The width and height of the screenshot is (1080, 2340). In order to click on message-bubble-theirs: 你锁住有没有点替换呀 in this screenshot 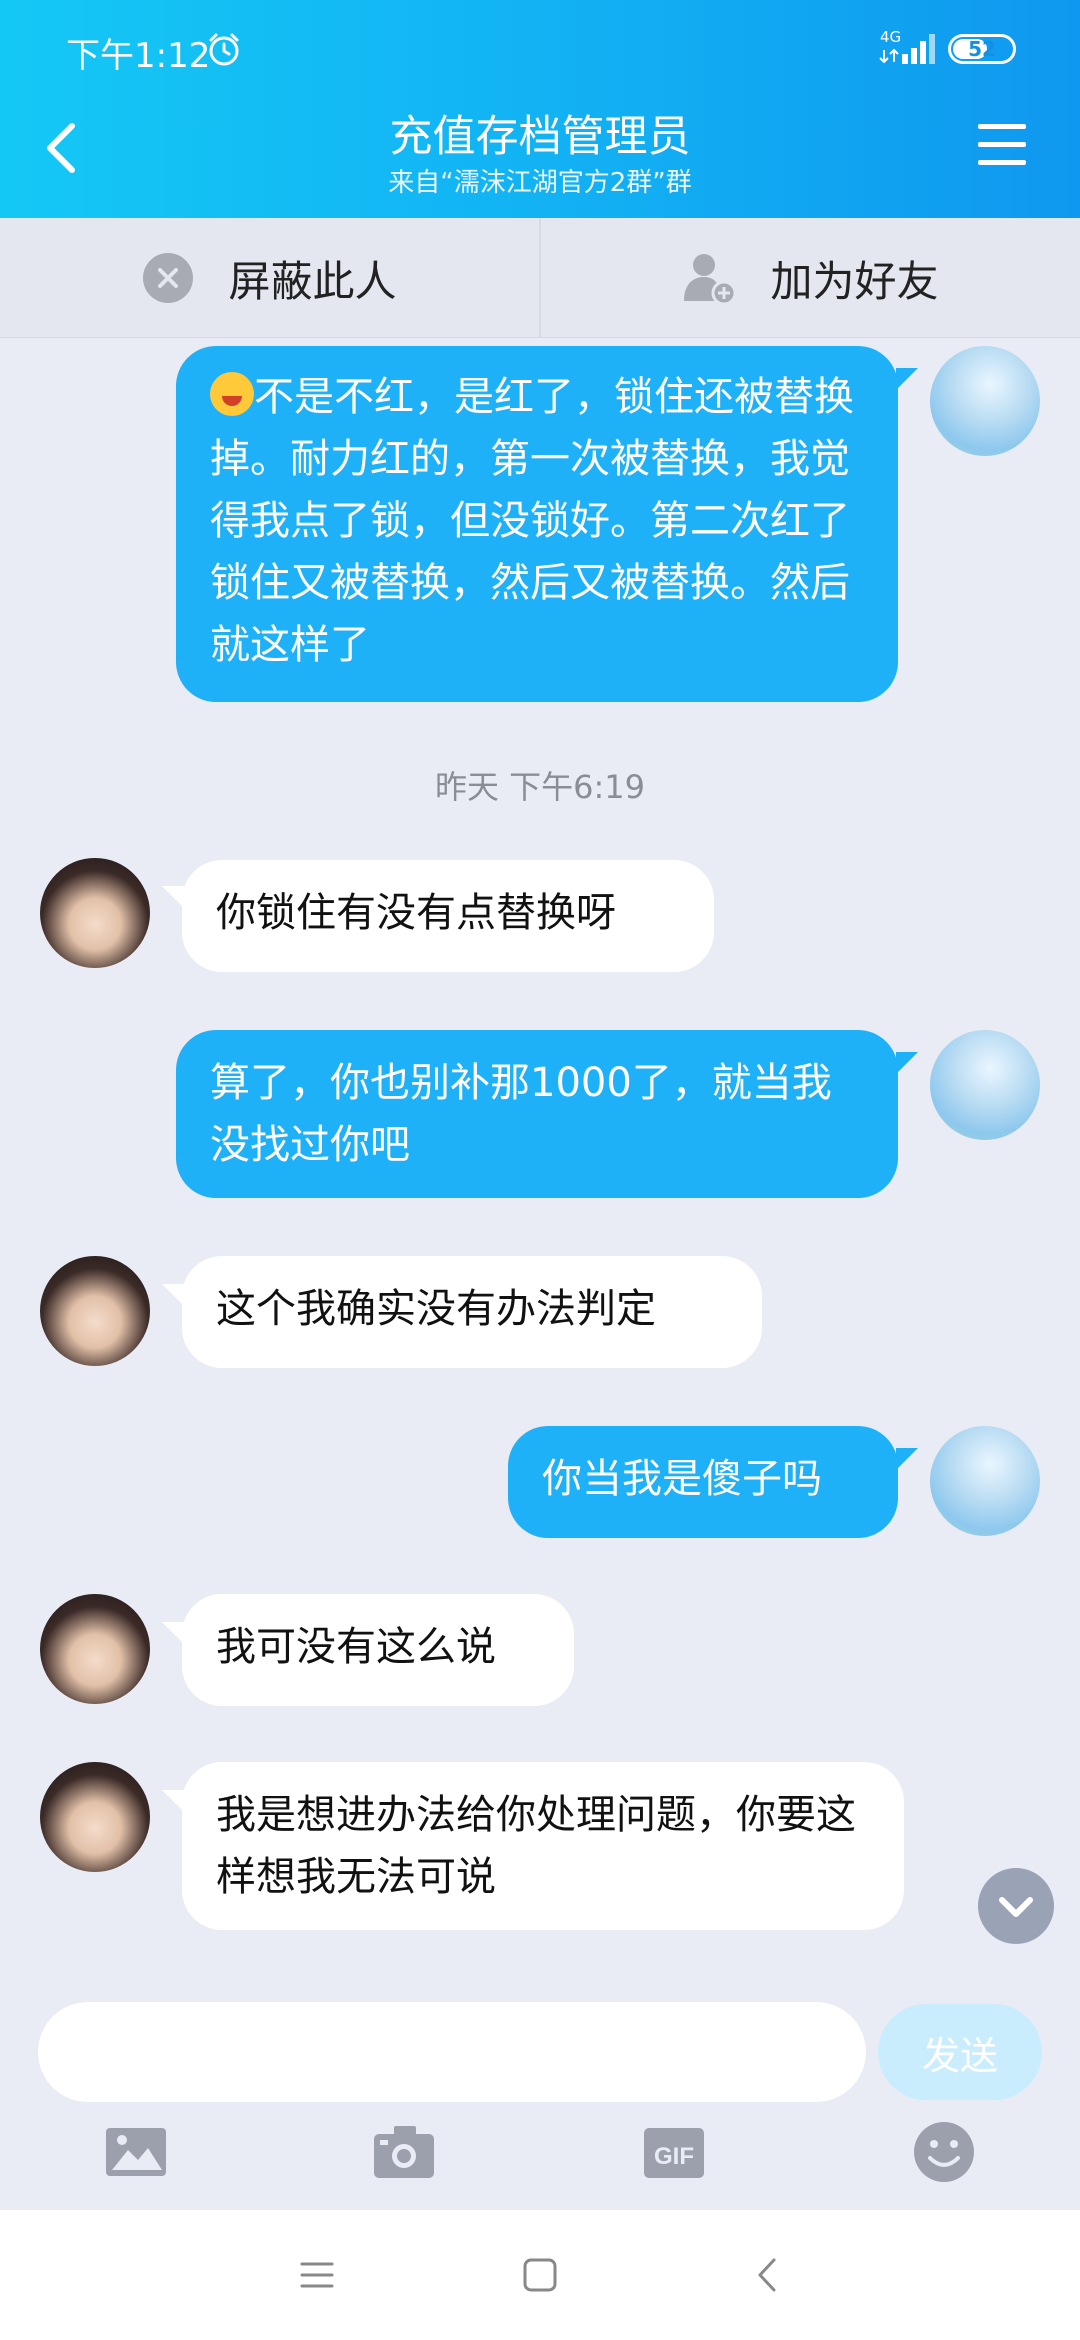, I will do `click(448, 916)`.